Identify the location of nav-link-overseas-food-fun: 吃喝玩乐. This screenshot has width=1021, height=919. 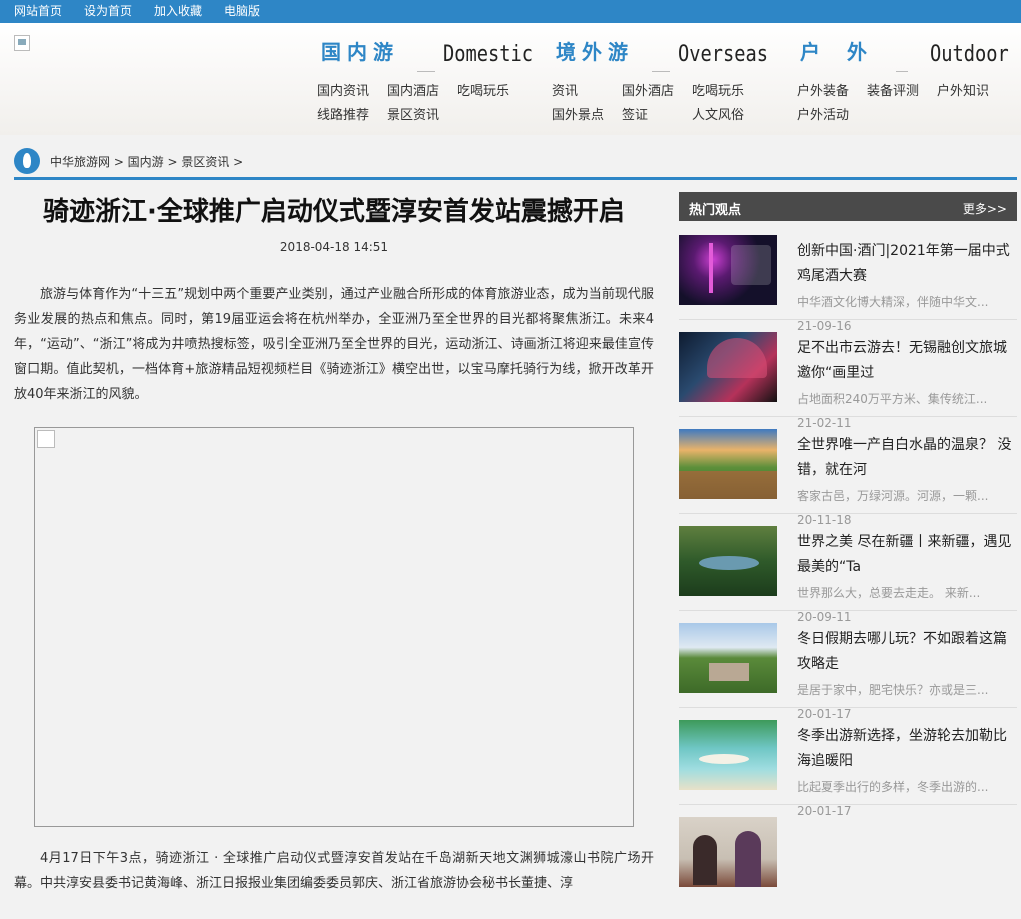
(718, 92).